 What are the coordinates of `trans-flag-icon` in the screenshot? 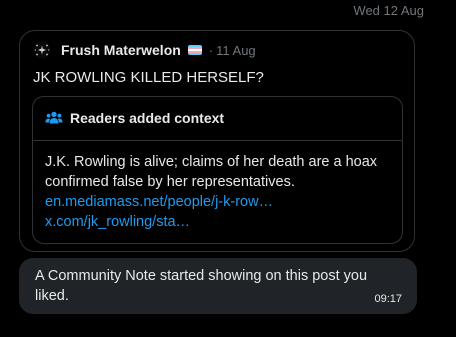 It's located at (194, 50).